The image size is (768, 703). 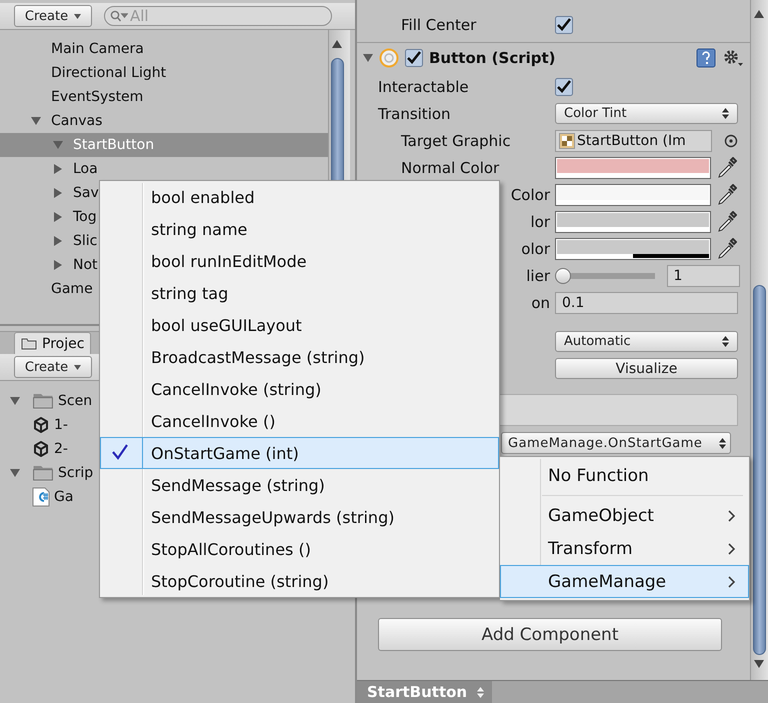 I want to click on asset-label: 2-, so click(x=61, y=449).